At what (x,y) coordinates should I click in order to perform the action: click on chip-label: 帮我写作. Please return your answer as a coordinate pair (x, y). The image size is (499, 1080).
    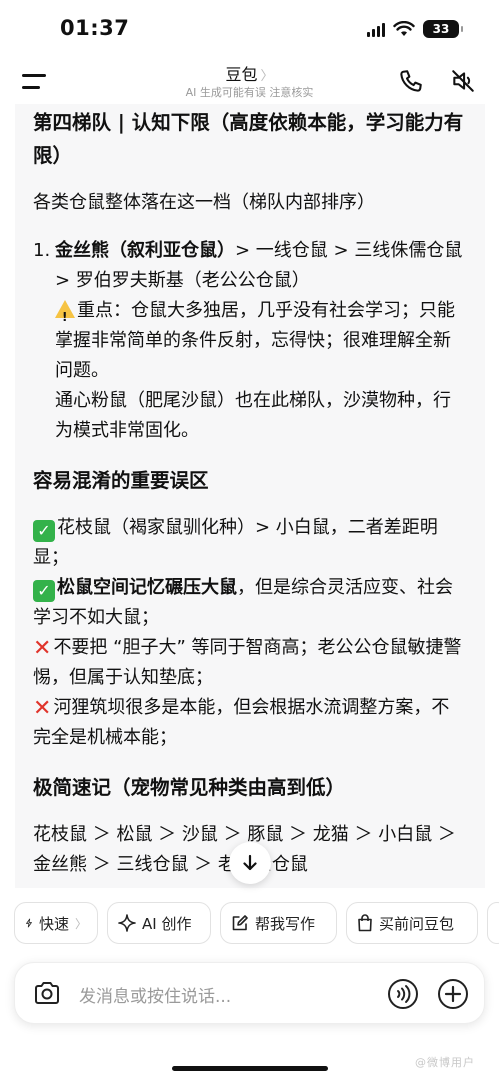
    Looking at the image, I should click on (285, 923).